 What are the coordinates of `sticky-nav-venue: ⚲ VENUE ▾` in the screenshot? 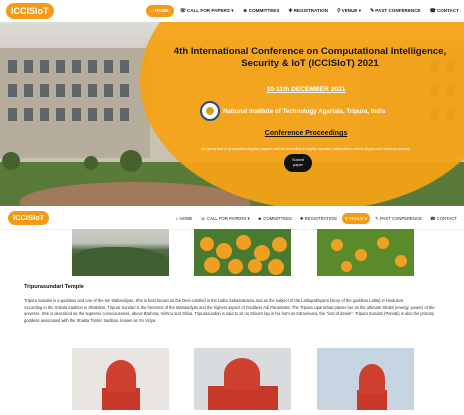 It's located at (356, 218).